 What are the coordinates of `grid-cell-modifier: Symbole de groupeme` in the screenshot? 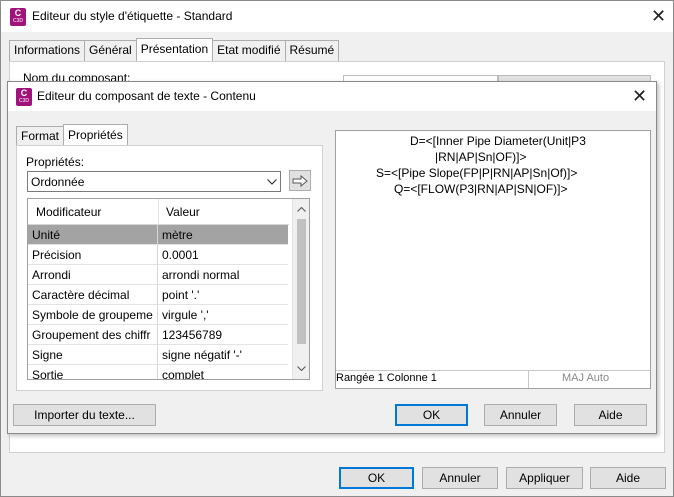 It's located at (93, 315).